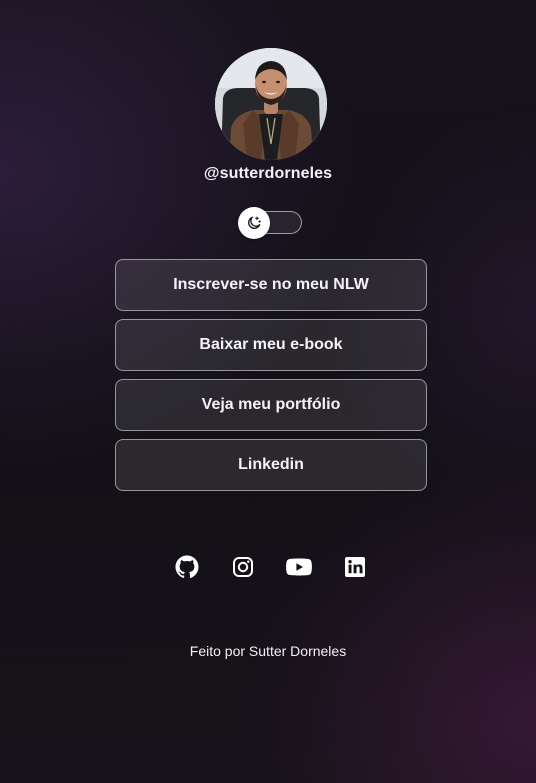 The image size is (536, 783). I want to click on avatar, so click(271, 104).